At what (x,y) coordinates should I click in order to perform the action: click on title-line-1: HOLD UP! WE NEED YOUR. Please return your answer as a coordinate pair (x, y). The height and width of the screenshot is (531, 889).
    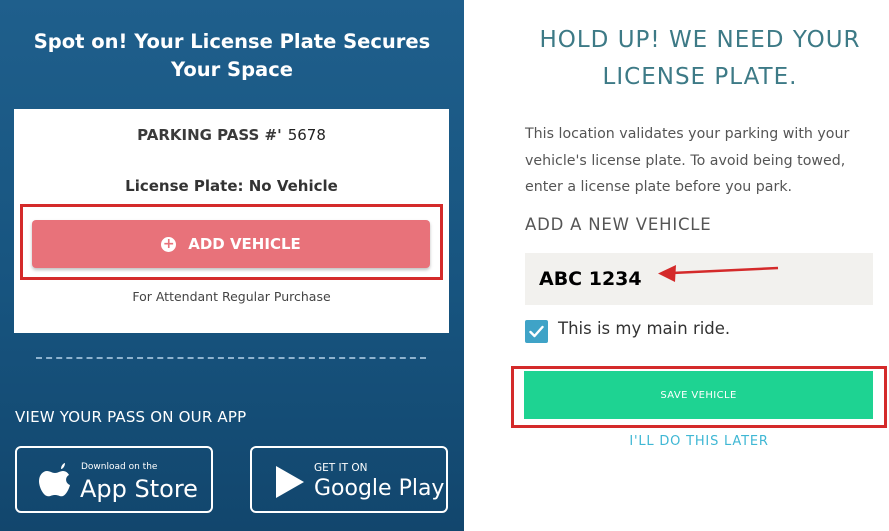
    Looking at the image, I should click on (700, 40).